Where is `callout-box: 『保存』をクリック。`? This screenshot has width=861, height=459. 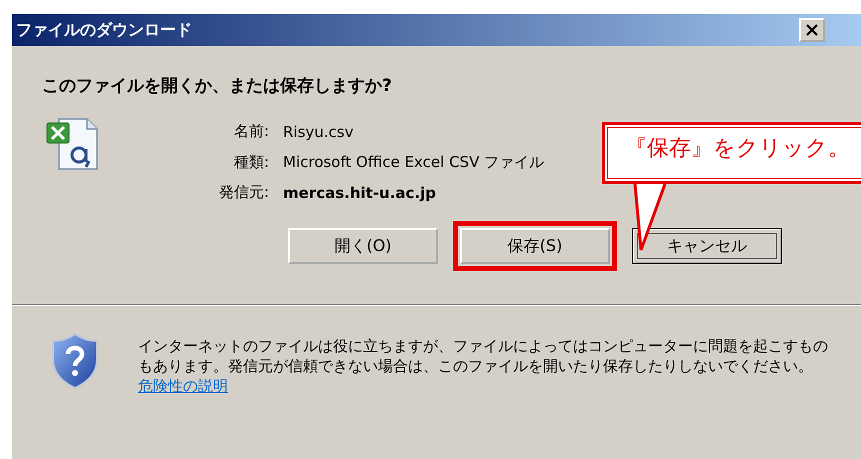 callout-box: 『保存』をクリック。 is located at coordinates (731, 153).